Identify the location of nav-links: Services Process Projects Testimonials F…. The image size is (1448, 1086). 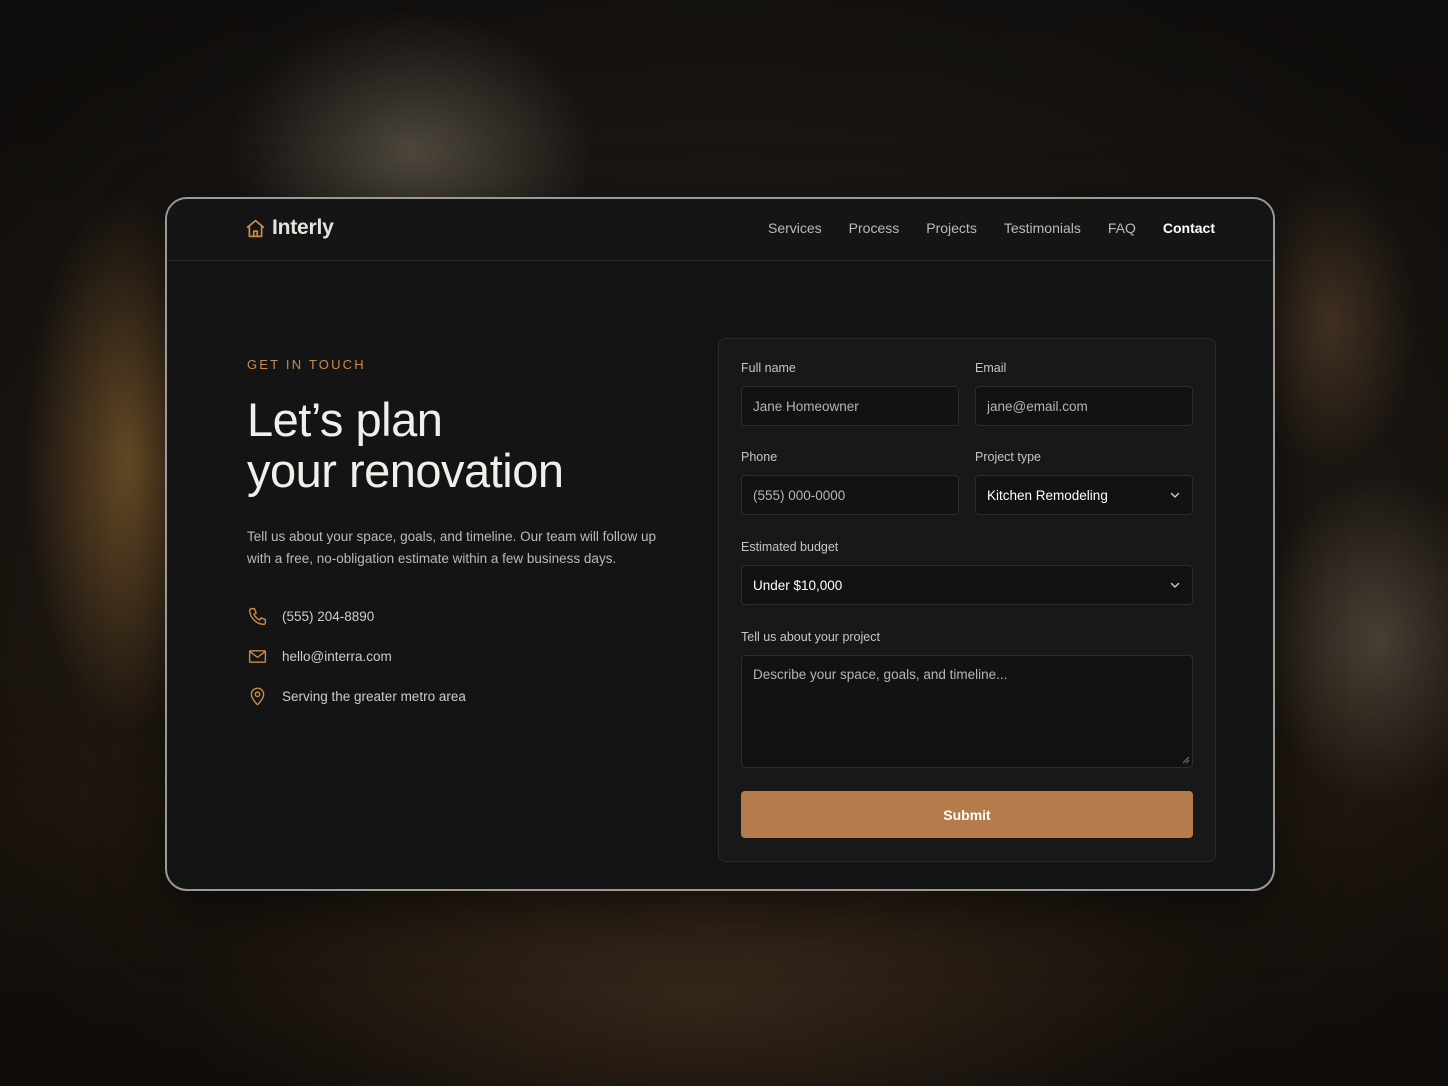
(991, 228).